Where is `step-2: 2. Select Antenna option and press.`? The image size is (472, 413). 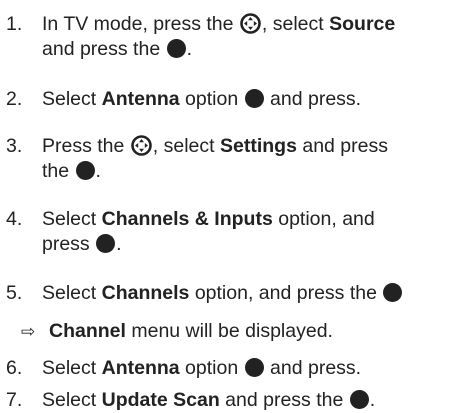
step-2: 2. Select Antenna option and press. is located at coordinates (236, 99).